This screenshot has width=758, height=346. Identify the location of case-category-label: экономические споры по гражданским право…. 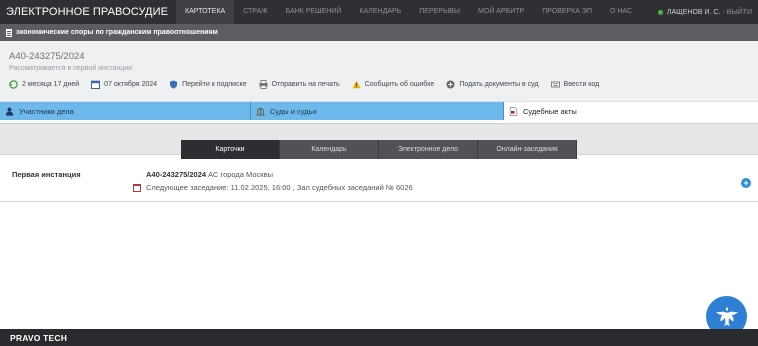
(117, 32).